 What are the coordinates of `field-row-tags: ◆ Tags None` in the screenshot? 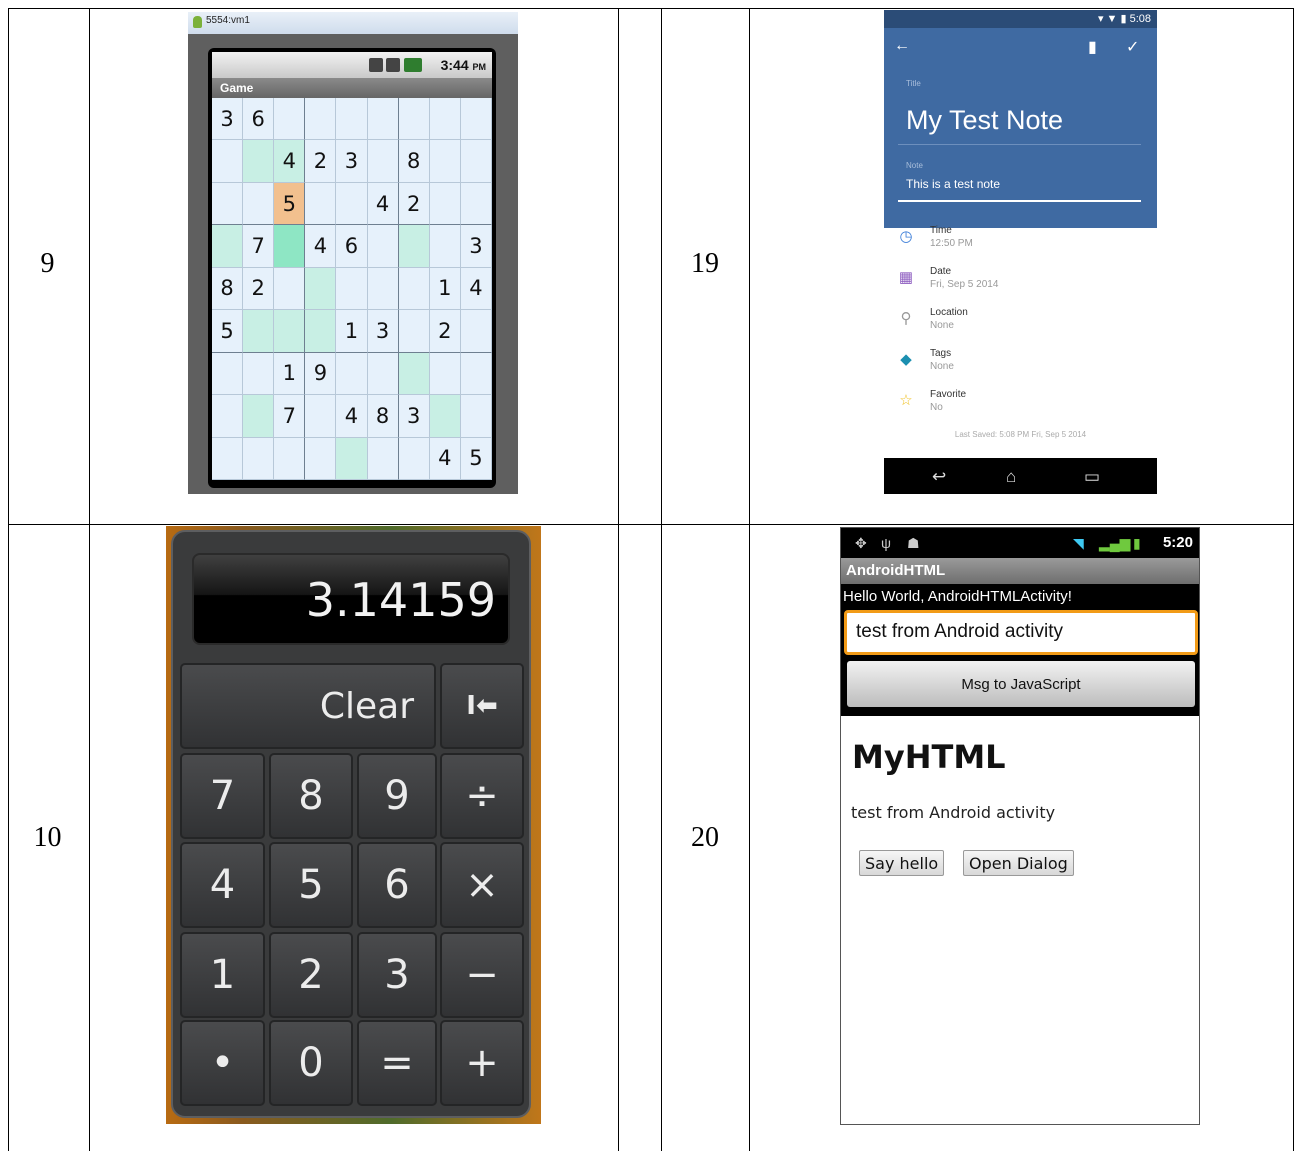 It's located at (1018, 366).